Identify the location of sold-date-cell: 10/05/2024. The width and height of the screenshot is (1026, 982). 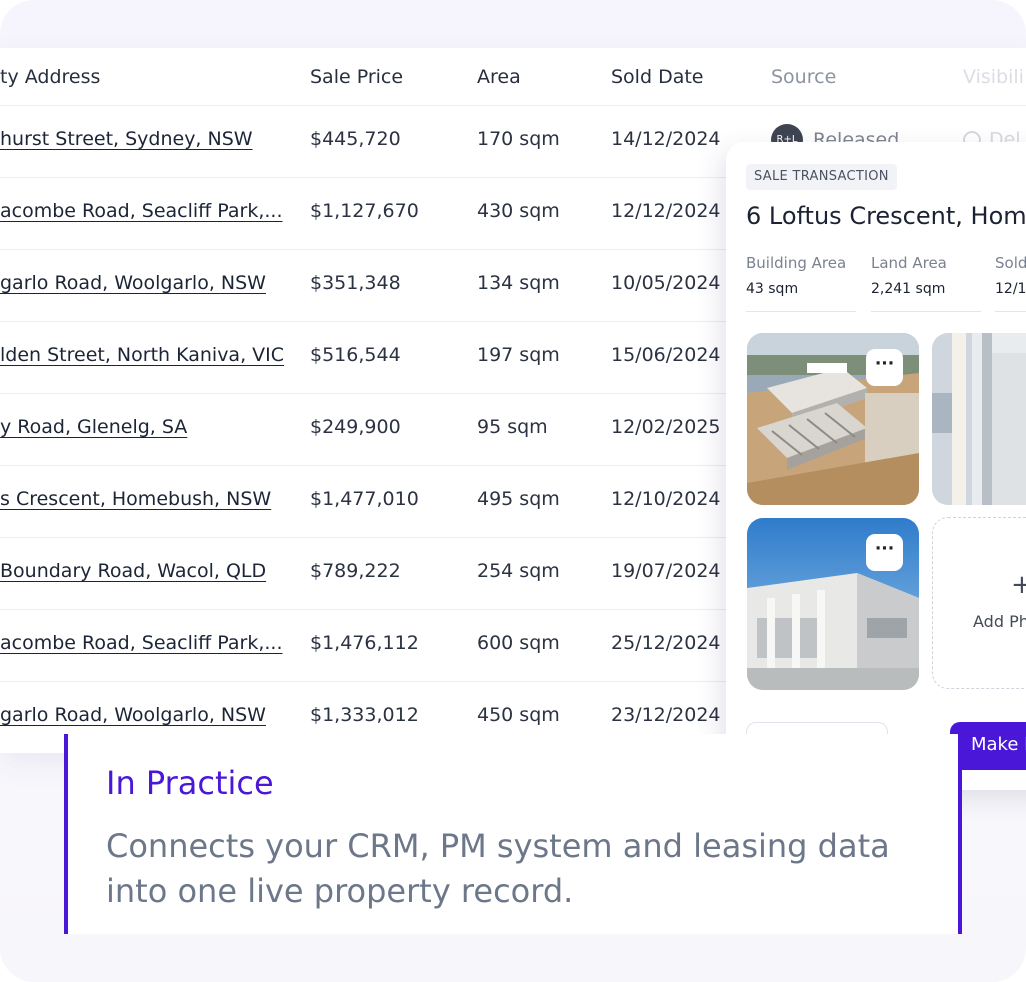
(666, 283).